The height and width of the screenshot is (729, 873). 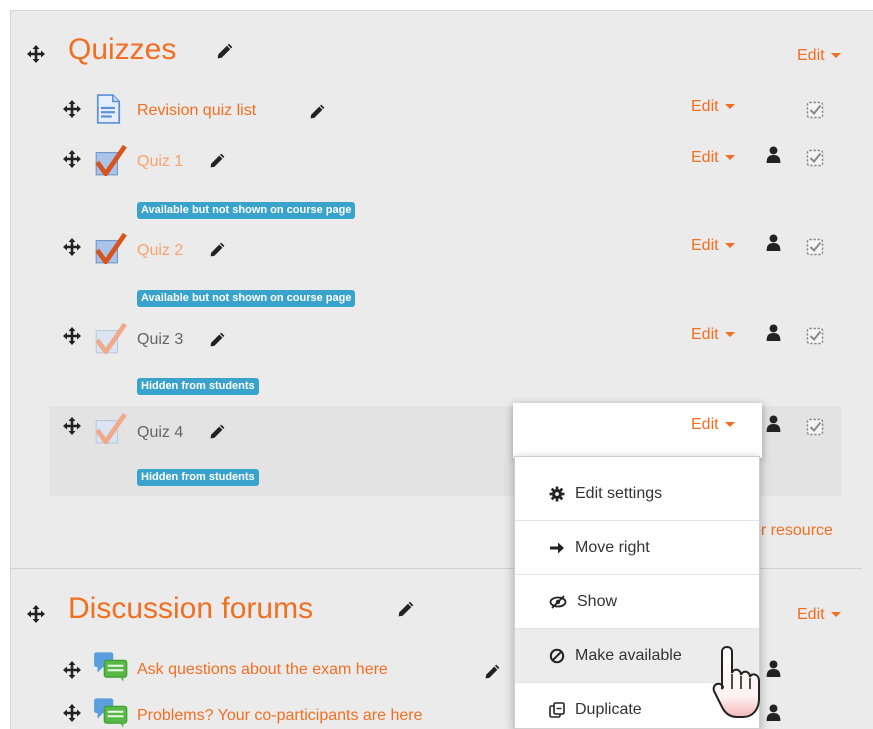 What do you see at coordinates (557, 493) in the screenshot?
I see `gear-icon` at bounding box center [557, 493].